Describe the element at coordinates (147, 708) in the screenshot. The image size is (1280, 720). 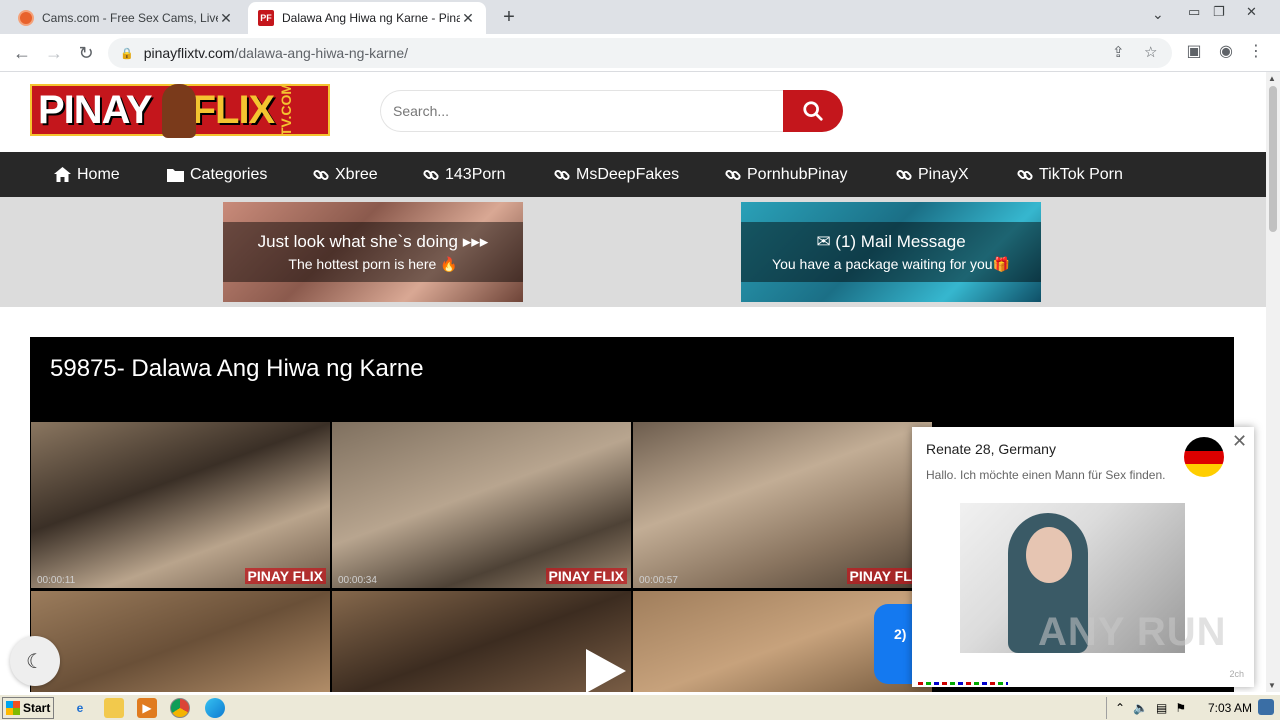
I see `media-player-icon: ▶` at that location.